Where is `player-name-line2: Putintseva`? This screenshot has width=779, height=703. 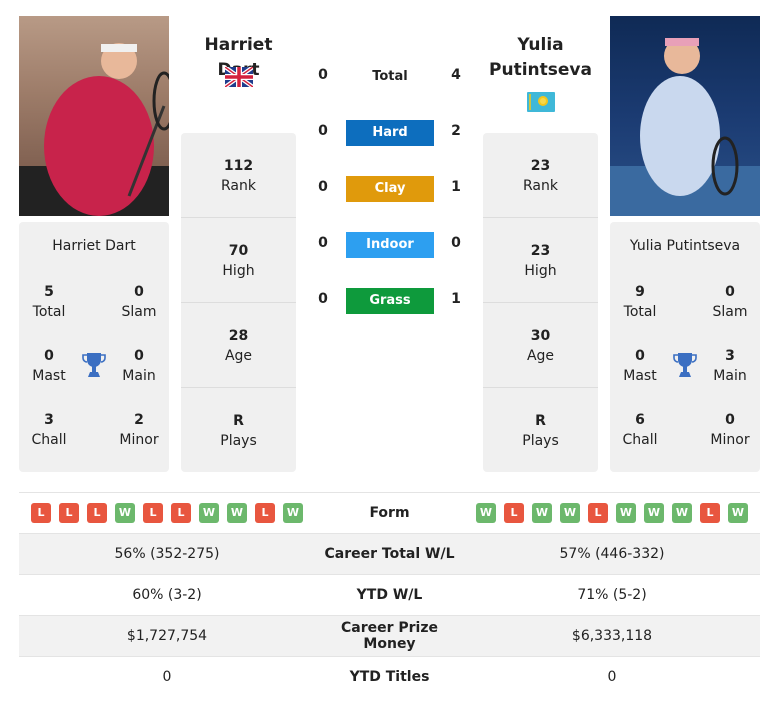 player-name-line2: Putintseva is located at coordinates (540, 70).